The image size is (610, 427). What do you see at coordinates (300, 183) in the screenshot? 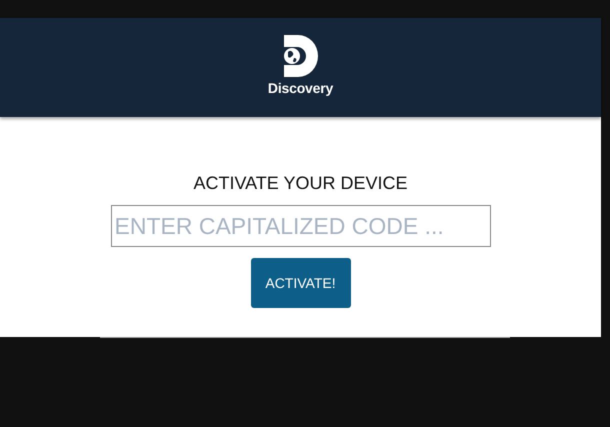
I see `page-title: ACTIVATE YOUR DEVICE` at bounding box center [300, 183].